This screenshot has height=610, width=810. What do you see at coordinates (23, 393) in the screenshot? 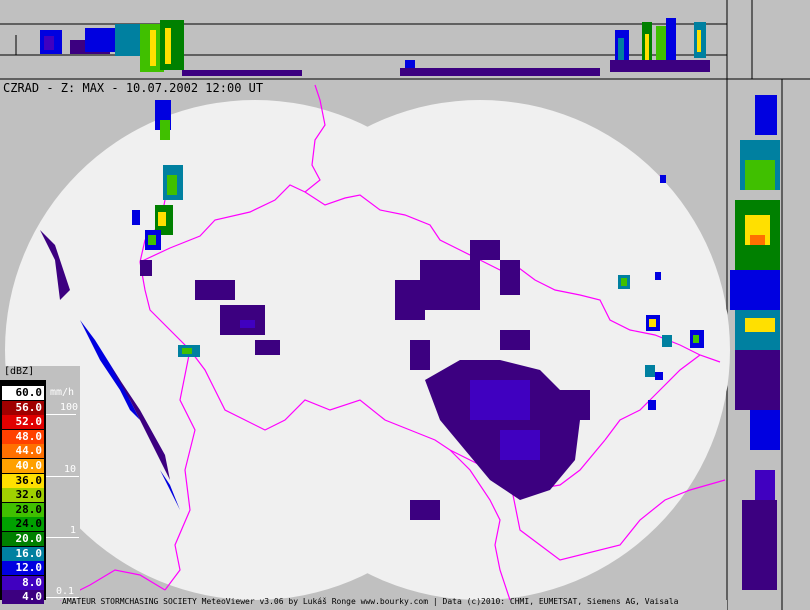
I see `legend-entry: 60.0` at bounding box center [23, 393].